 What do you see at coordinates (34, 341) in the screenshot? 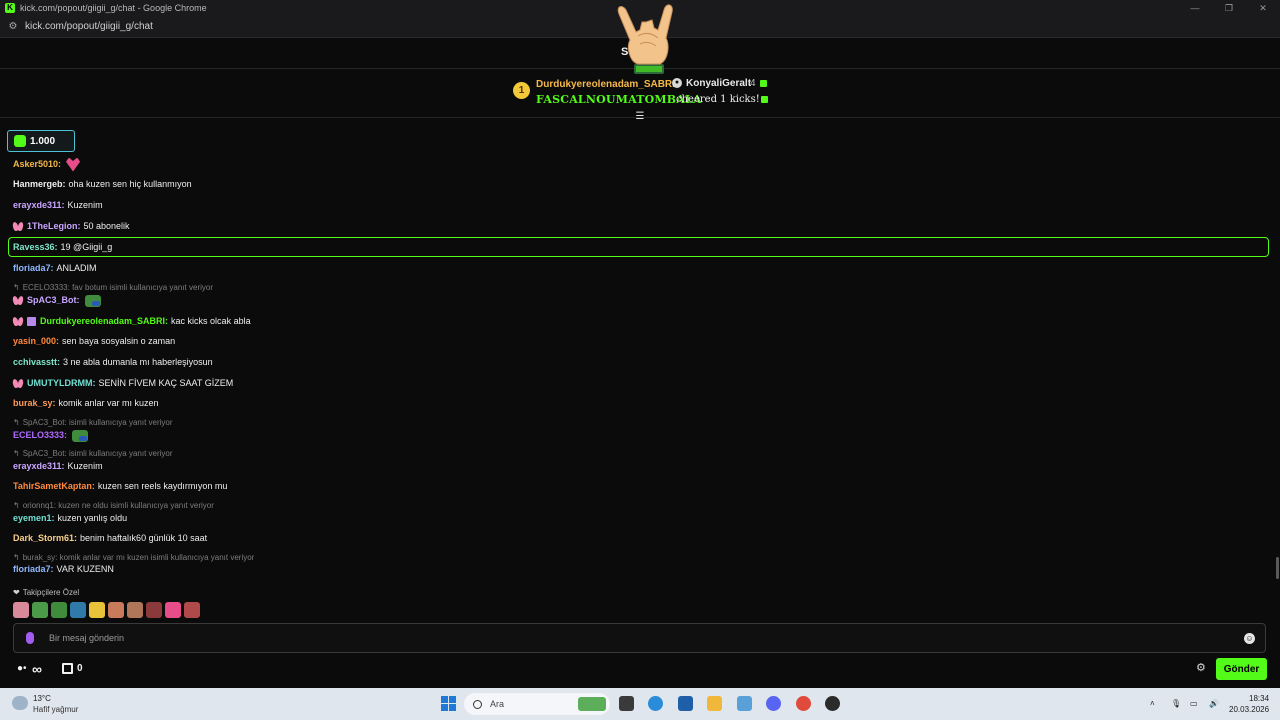
I see `message-username: yasin_000` at bounding box center [34, 341].